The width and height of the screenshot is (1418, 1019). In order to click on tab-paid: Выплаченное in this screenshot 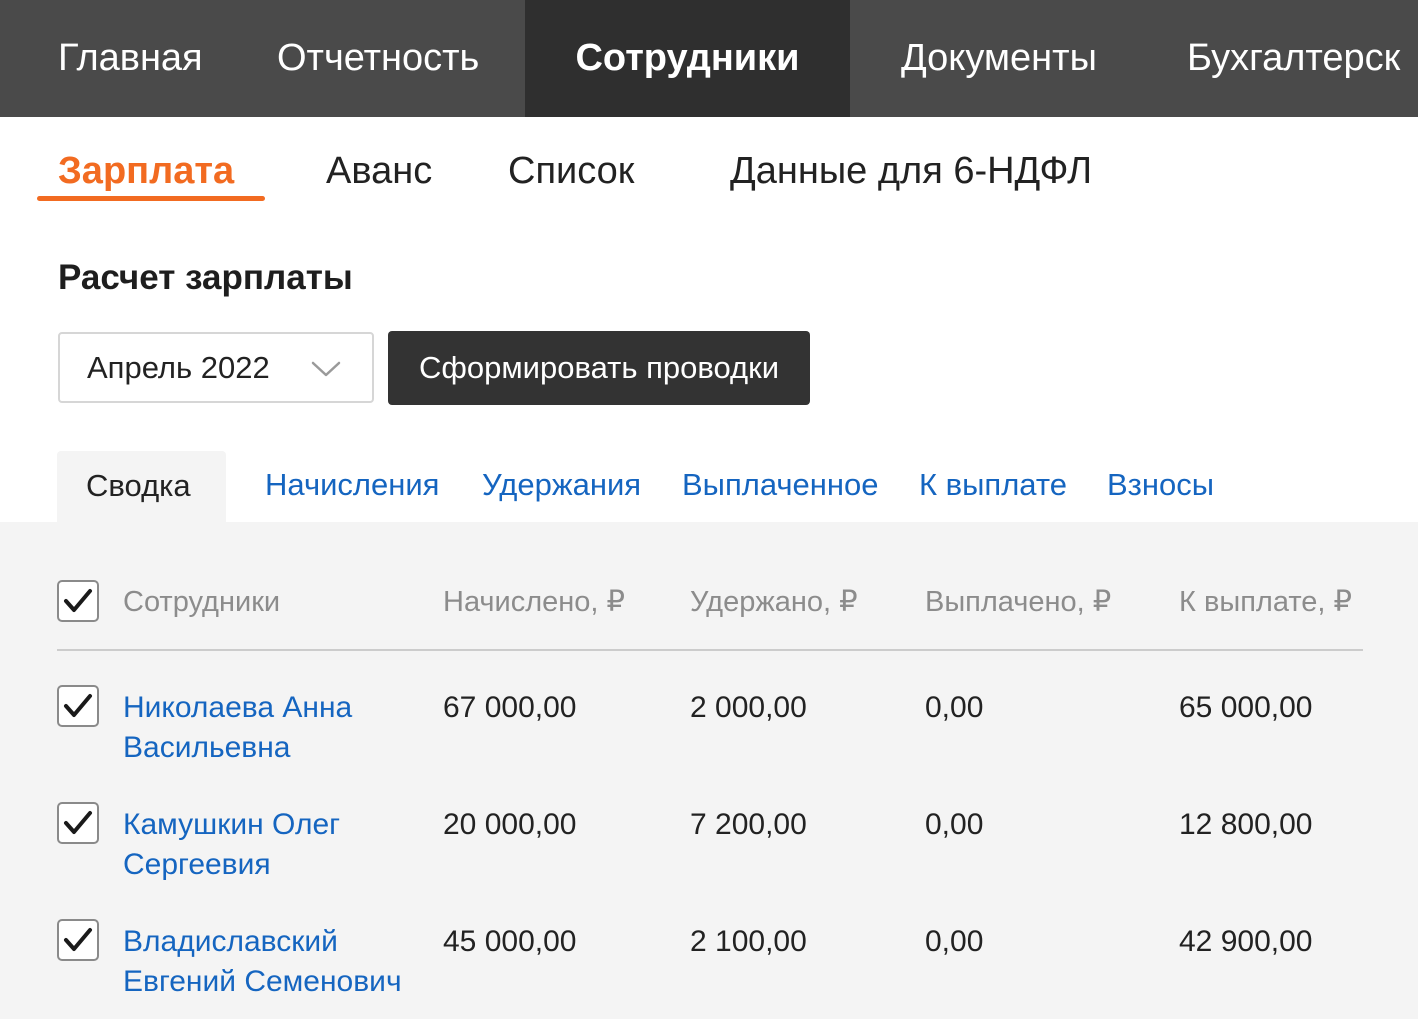, I will do `click(780, 485)`.